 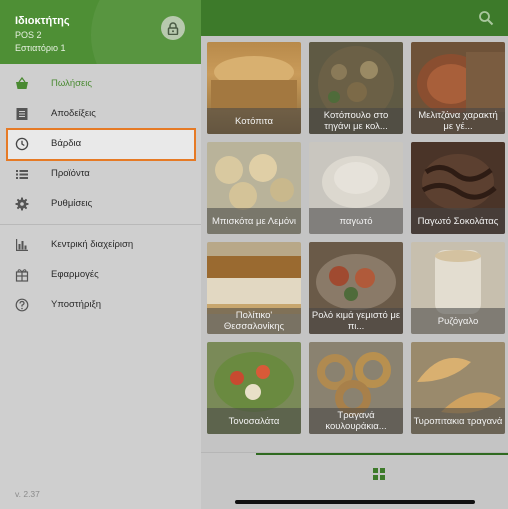 I want to click on store-name: Εστιατόριο 1, so click(x=40, y=48).